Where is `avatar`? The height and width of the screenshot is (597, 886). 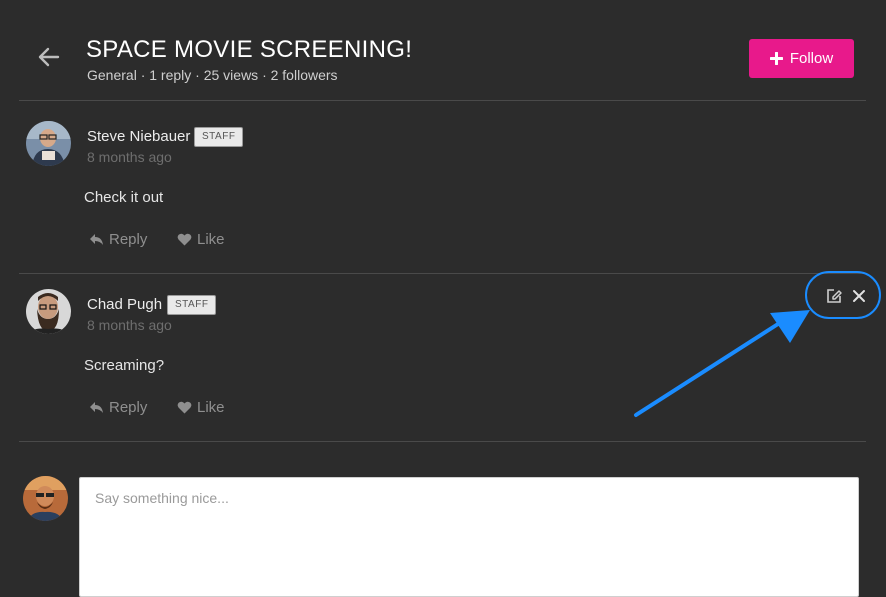
avatar is located at coordinates (48, 311).